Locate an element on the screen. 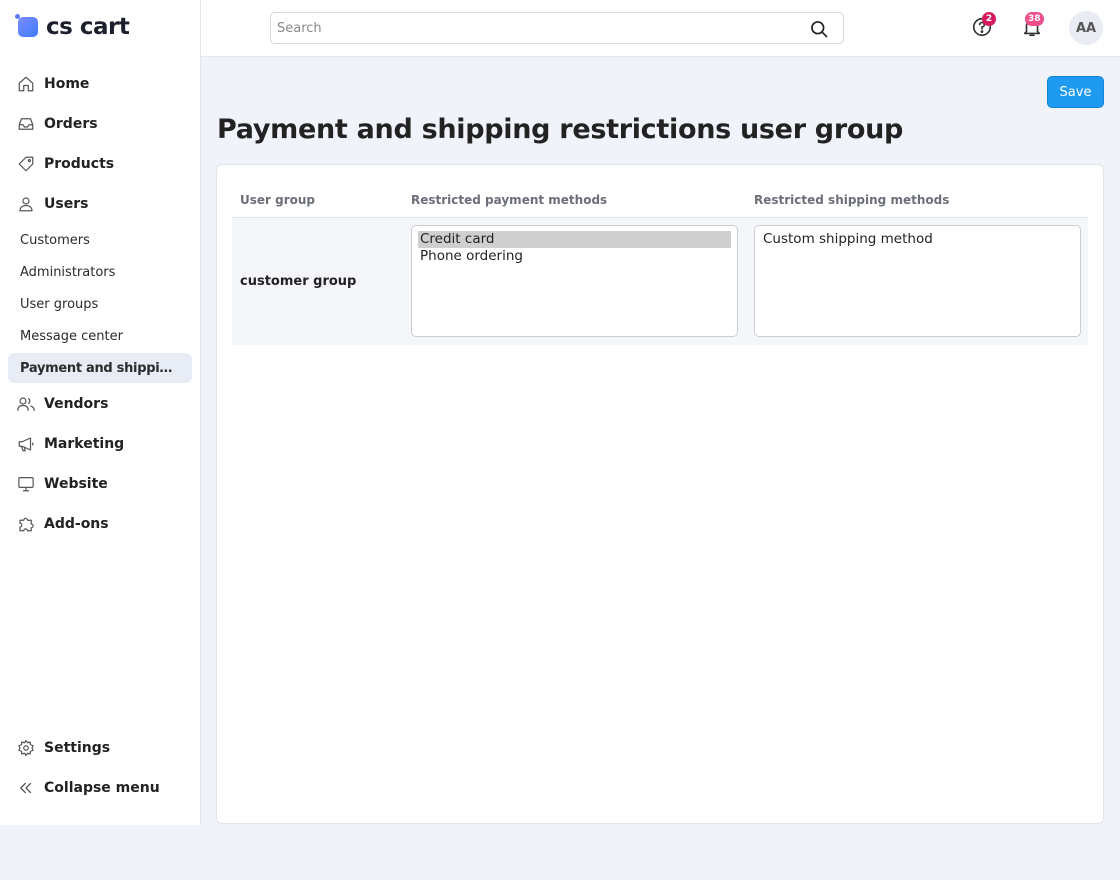 This screenshot has width=1120, height=880. sidebar-item-label: Marketing is located at coordinates (84, 444).